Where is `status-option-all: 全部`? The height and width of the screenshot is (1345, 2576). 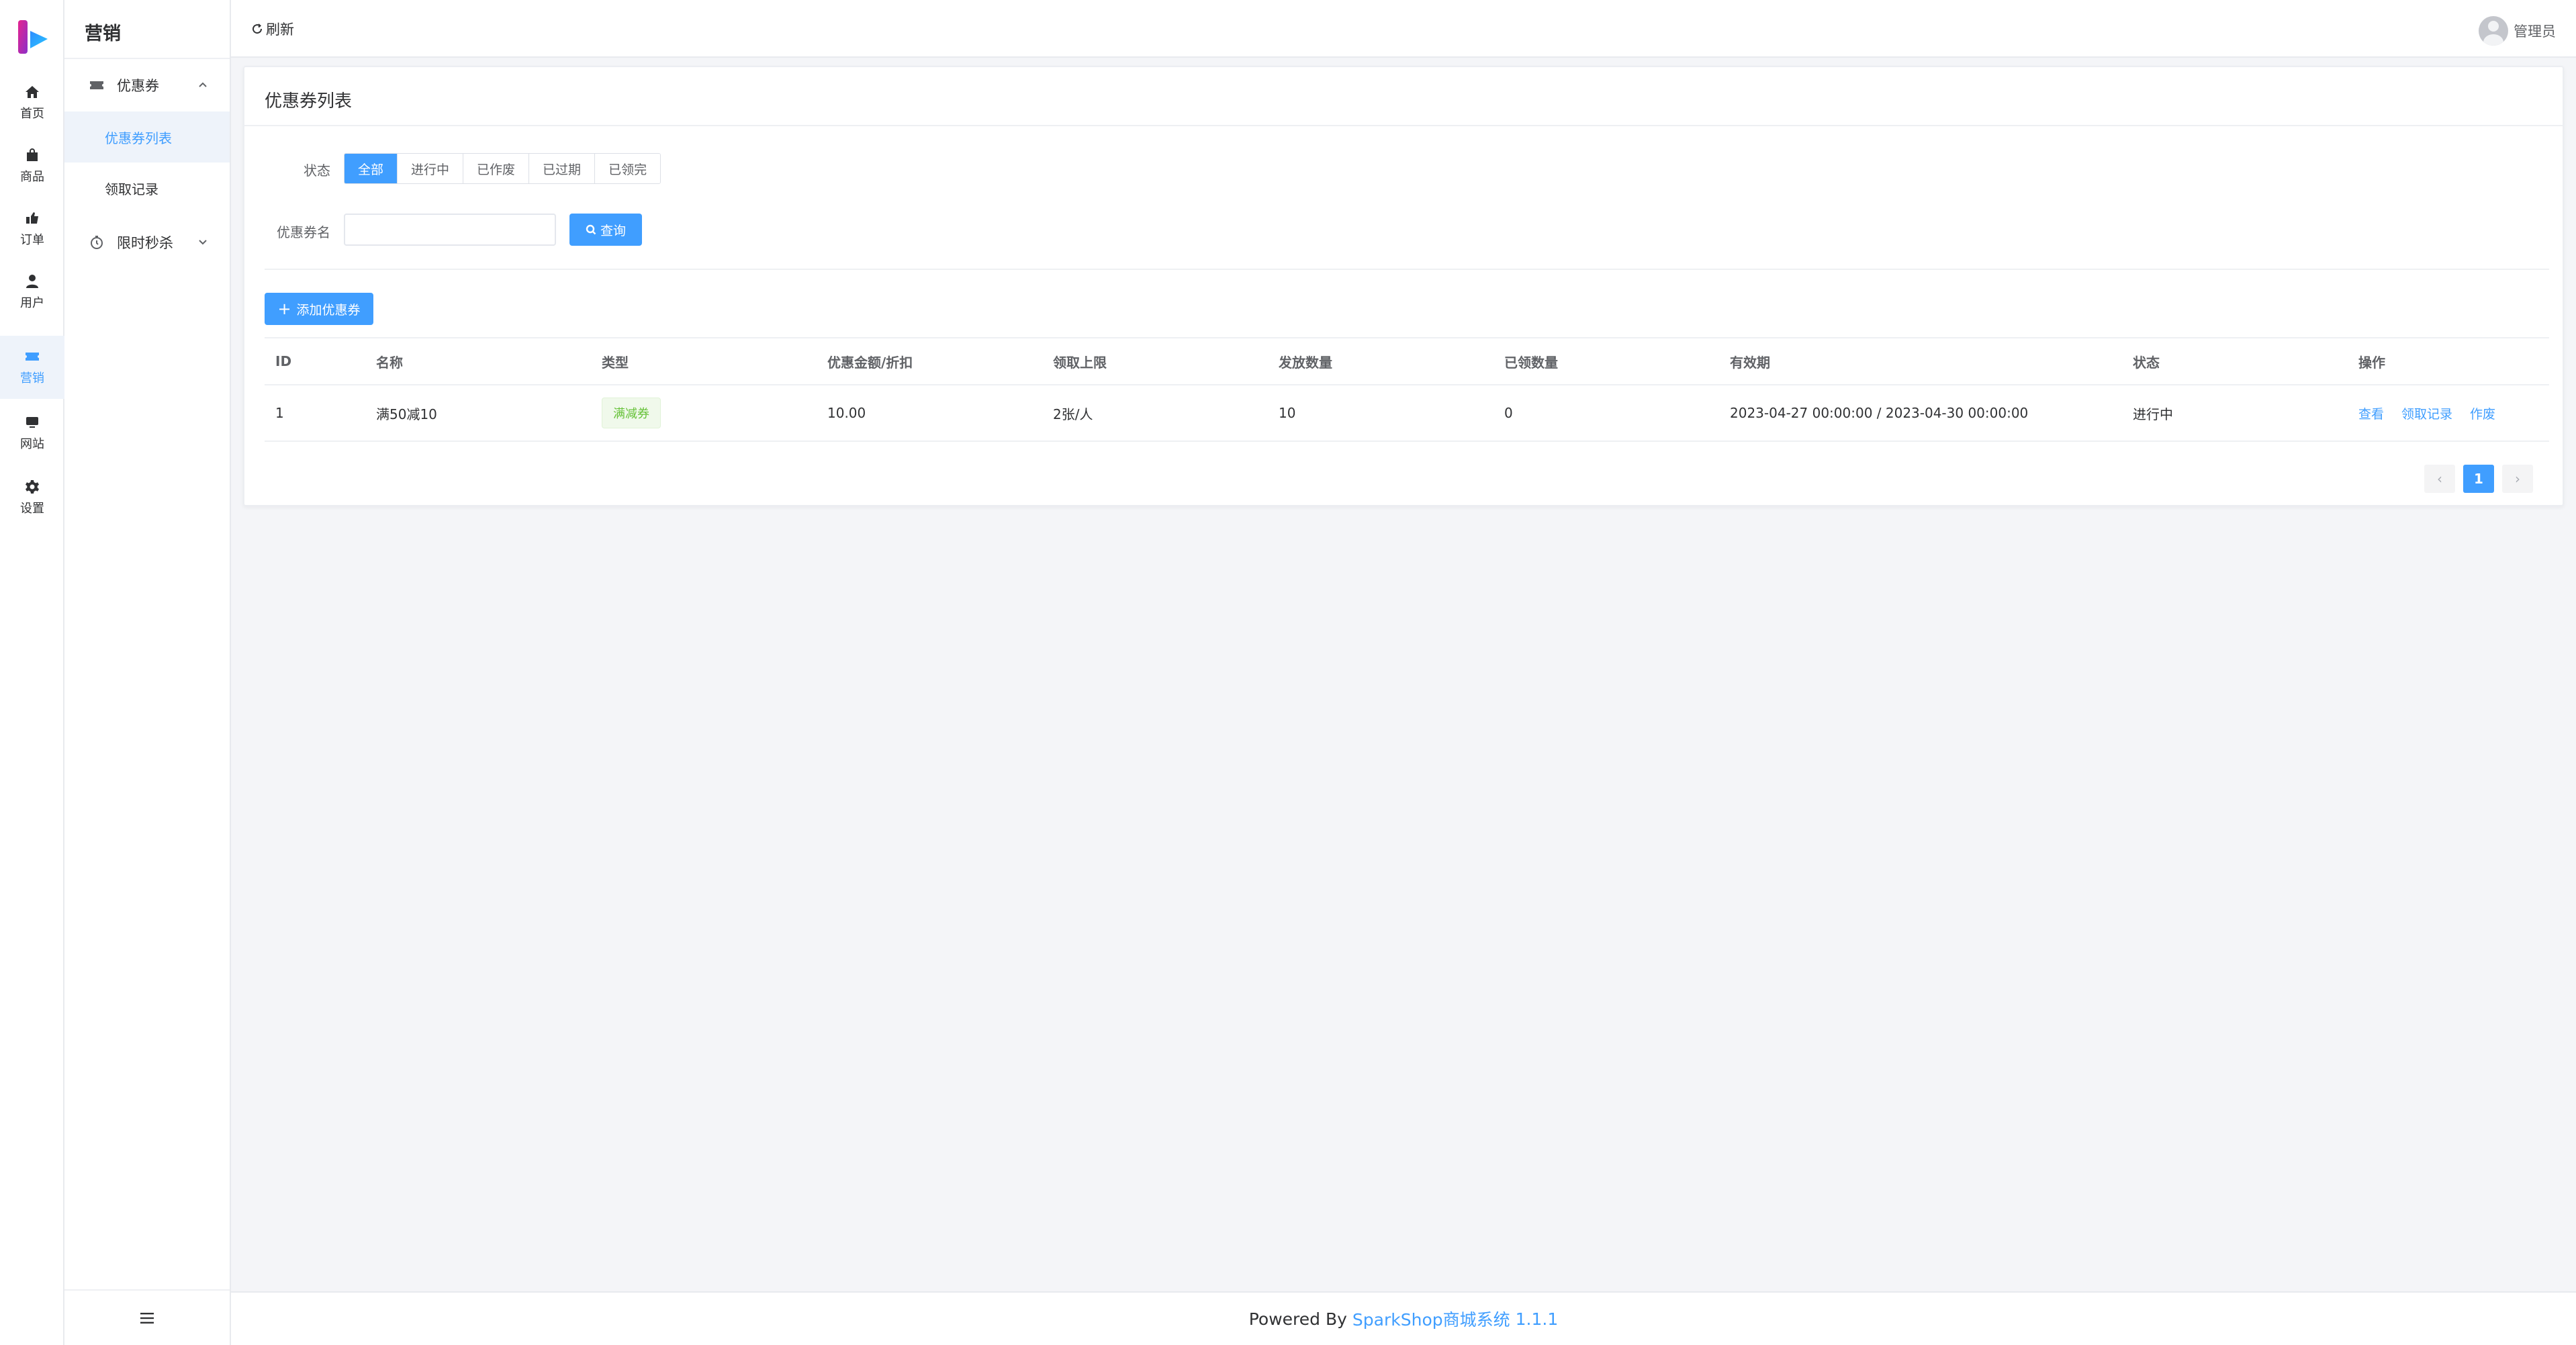 status-option-all: 全部 is located at coordinates (371, 168).